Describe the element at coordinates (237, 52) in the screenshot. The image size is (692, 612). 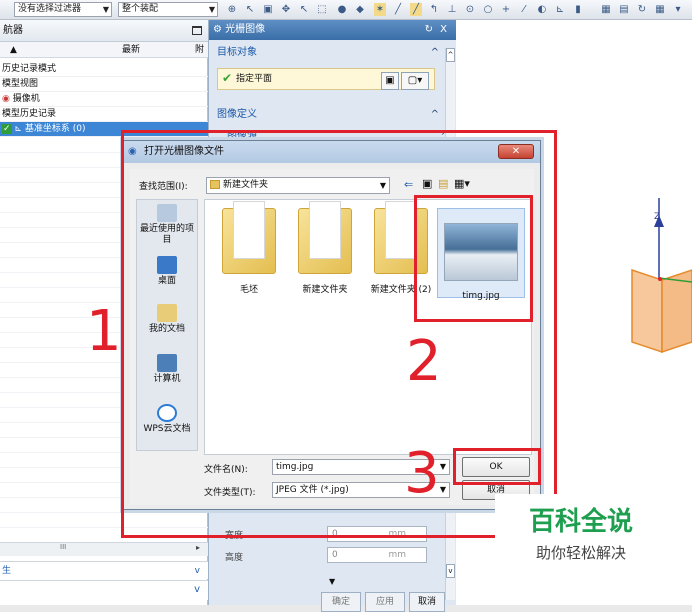
I see `section-label: 目标对象` at that location.